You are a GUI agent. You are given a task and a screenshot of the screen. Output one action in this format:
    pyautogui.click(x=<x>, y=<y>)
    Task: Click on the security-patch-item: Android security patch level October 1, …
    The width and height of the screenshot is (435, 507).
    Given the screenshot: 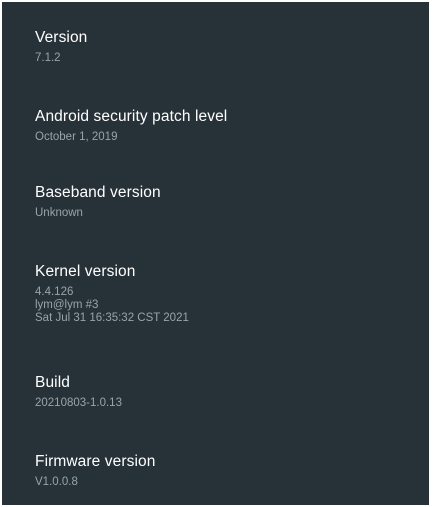 What is the action you would take?
    pyautogui.click(x=227, y=126)
    